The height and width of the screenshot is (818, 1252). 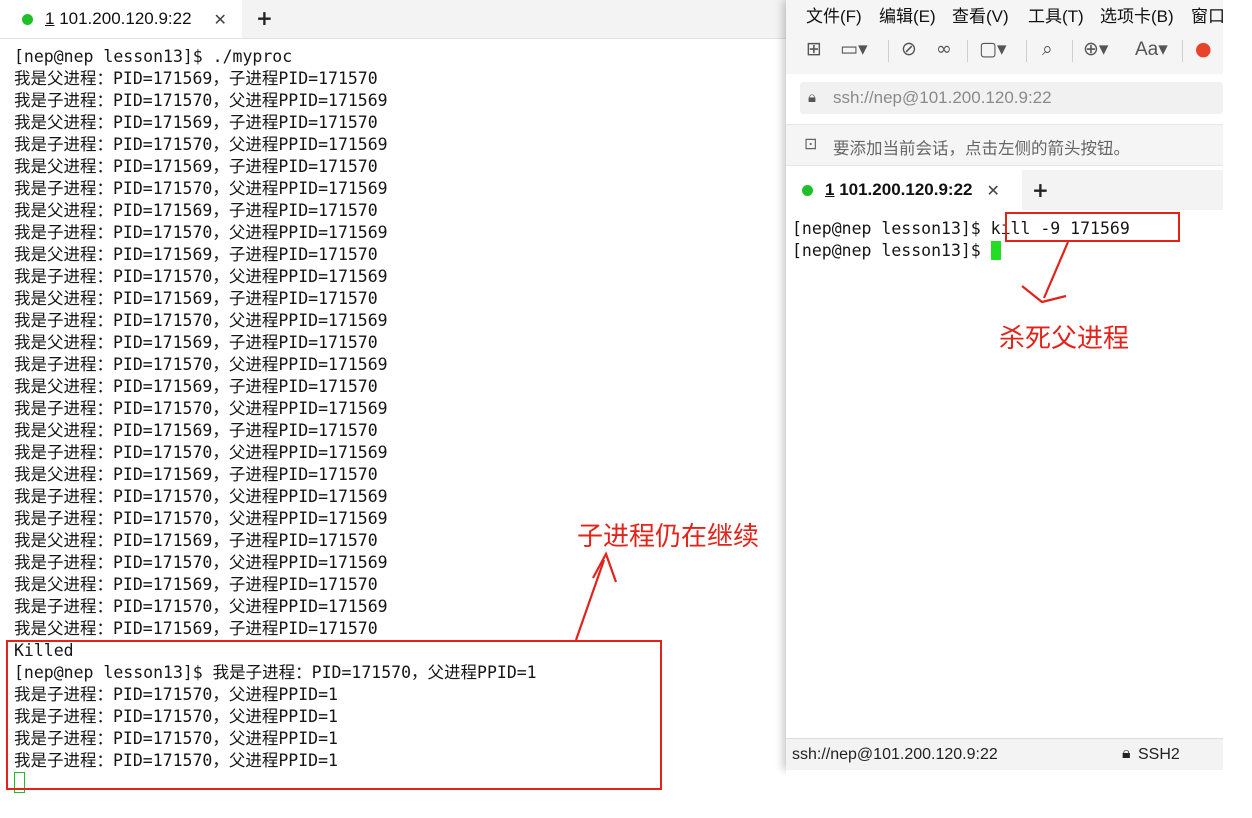 I want to click on menu-file: 文件(F), so click(x=834, y=14).